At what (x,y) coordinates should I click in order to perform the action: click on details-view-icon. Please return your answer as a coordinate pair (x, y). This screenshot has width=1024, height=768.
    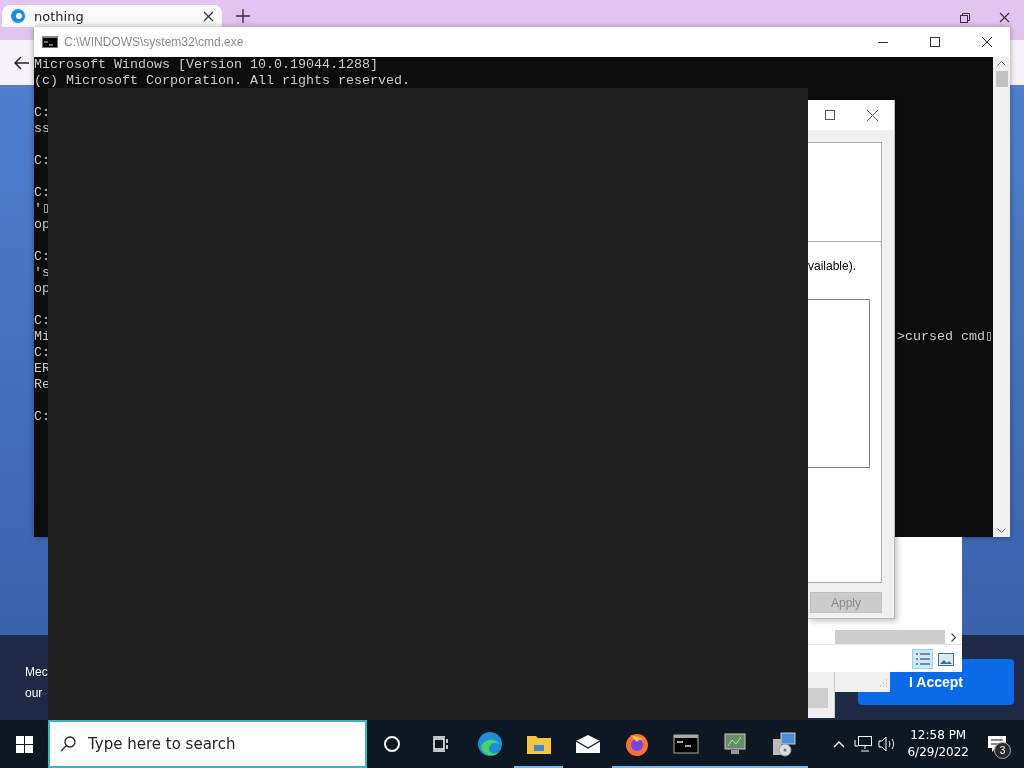
    Looking at the image, I should click on (922, 659).